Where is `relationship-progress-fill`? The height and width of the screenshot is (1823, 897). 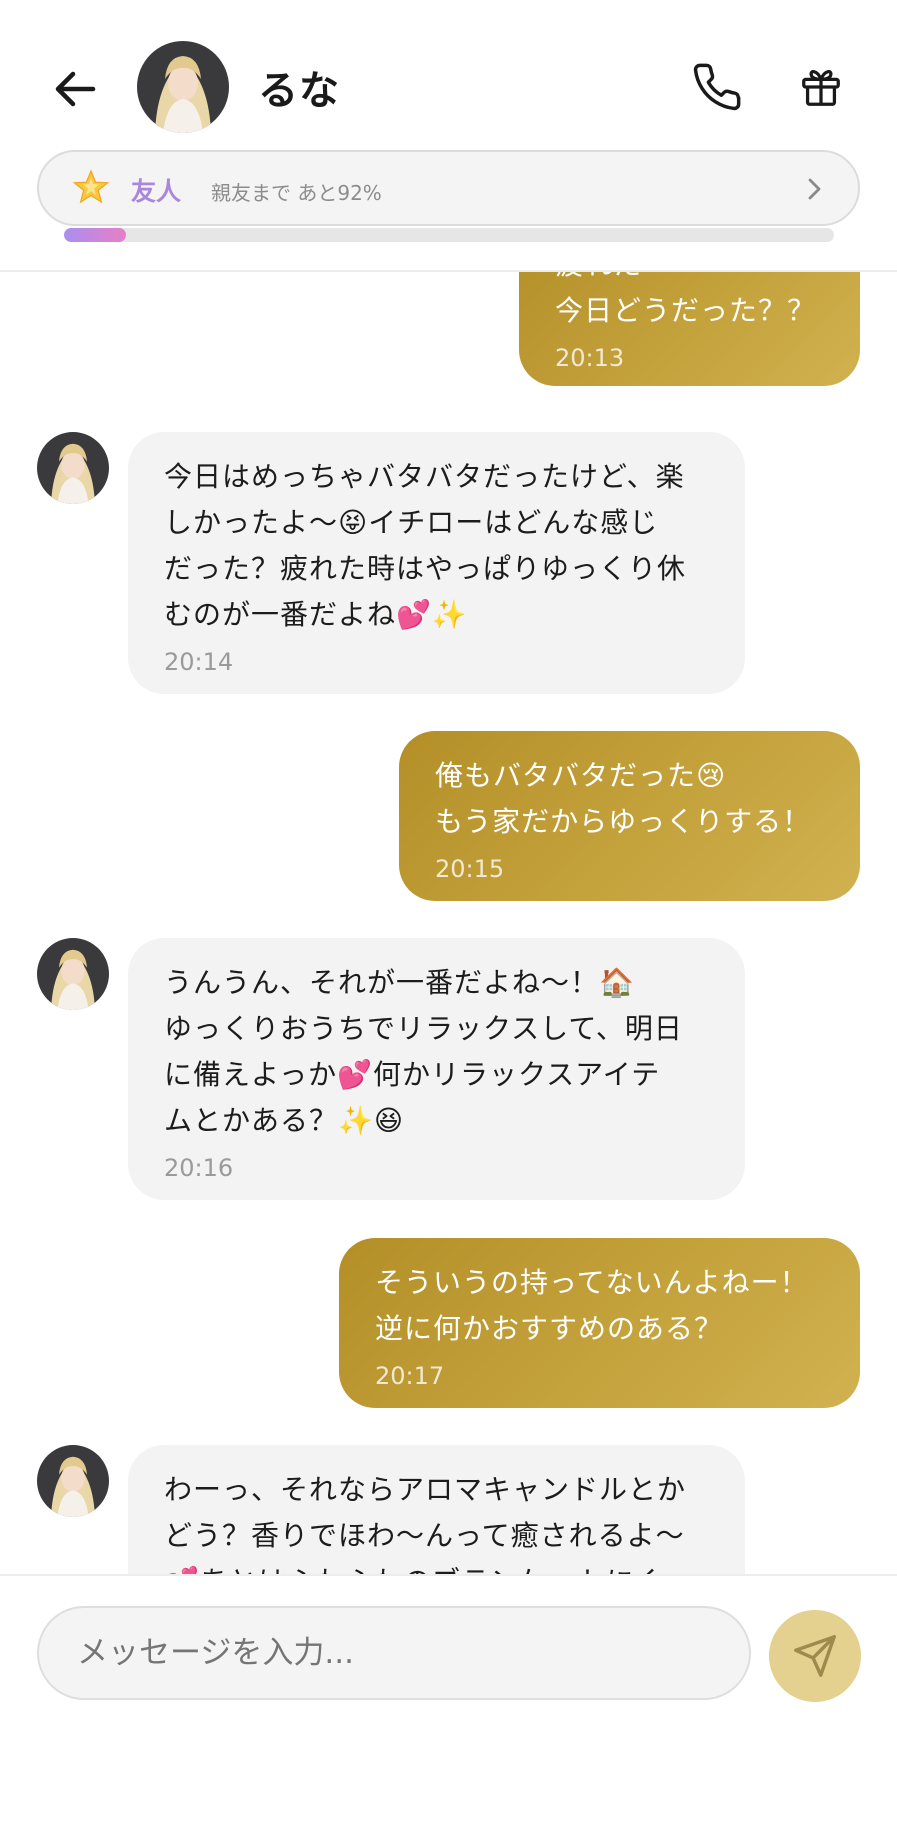 relationship-progress-fill is located at coordinates (95, 235).